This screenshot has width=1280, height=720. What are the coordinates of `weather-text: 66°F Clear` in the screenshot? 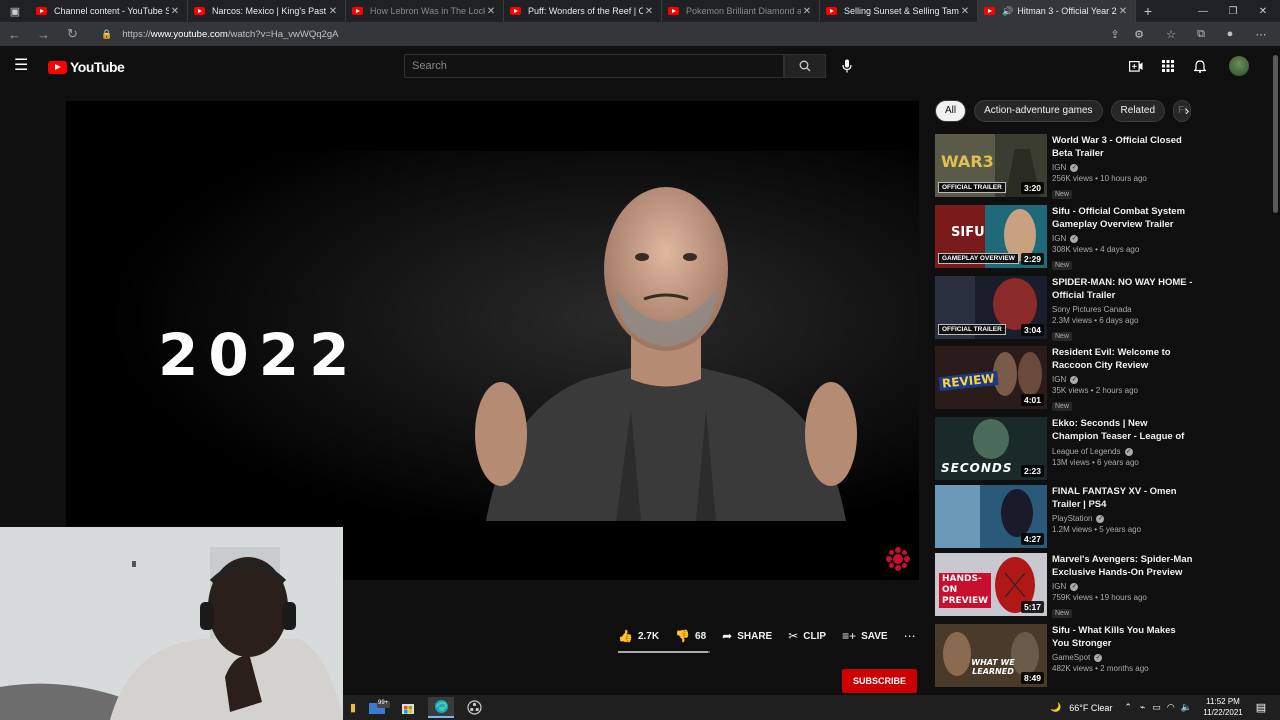 It's located at (1090, 708).